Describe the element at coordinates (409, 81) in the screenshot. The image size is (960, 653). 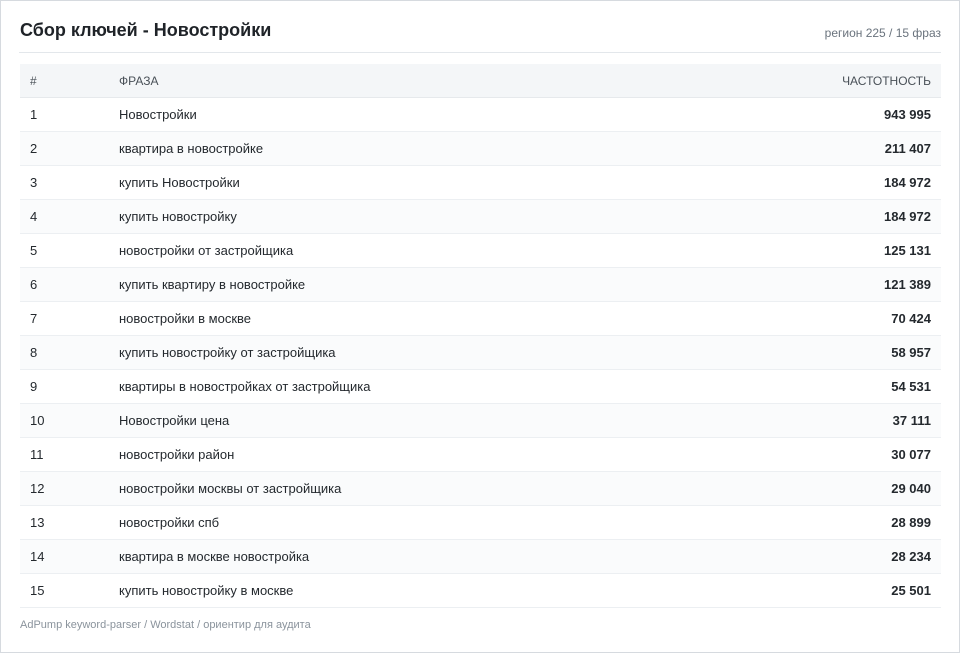
I see `column-header-phrase: ФРАЗА` at that location.